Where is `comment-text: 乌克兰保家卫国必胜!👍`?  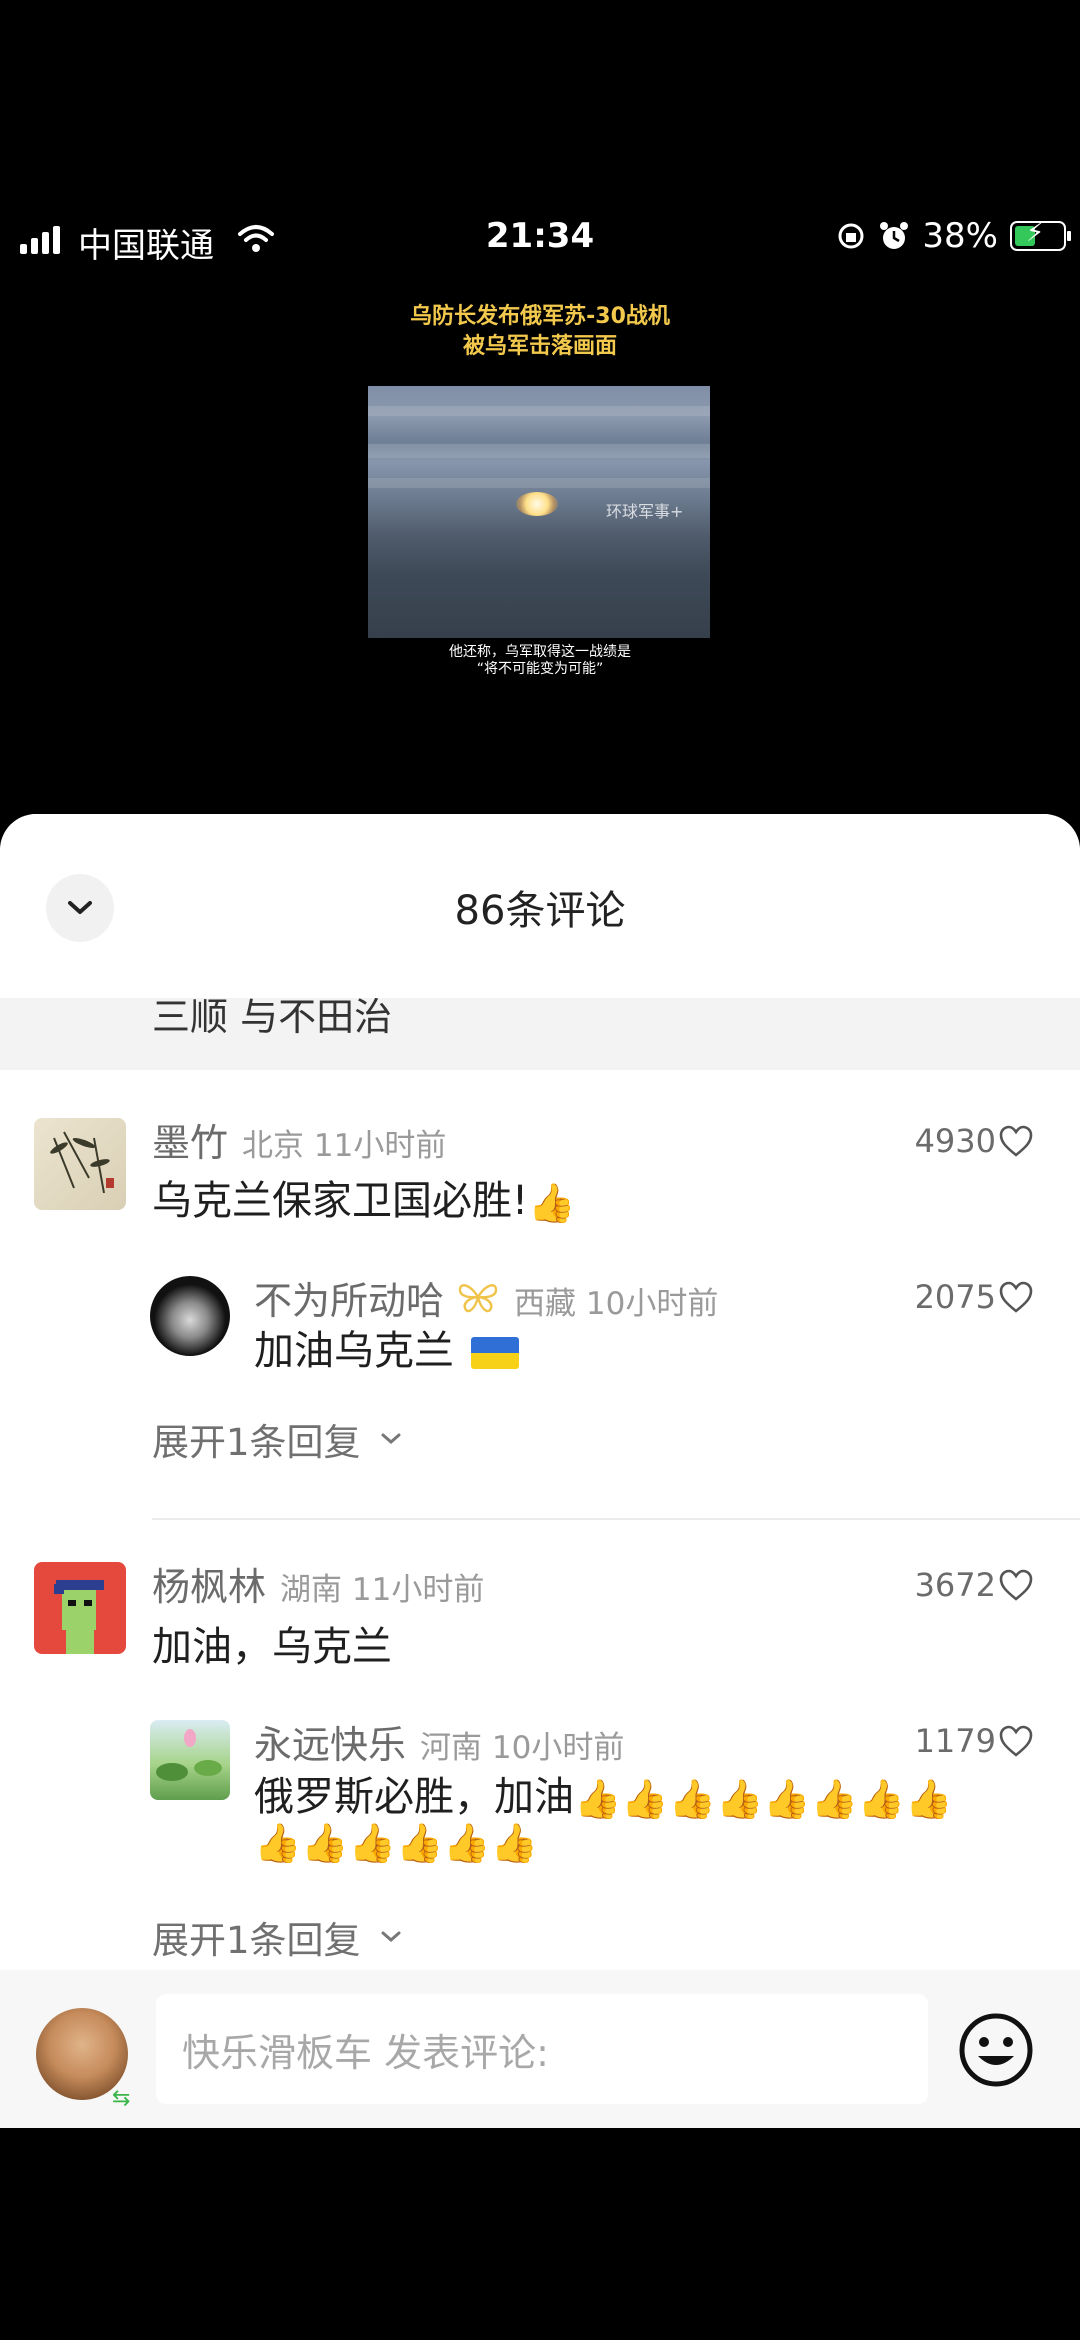
comment-text: 乌克兰保家卫国必胜!👍 is located at coordinates (364, 1201).